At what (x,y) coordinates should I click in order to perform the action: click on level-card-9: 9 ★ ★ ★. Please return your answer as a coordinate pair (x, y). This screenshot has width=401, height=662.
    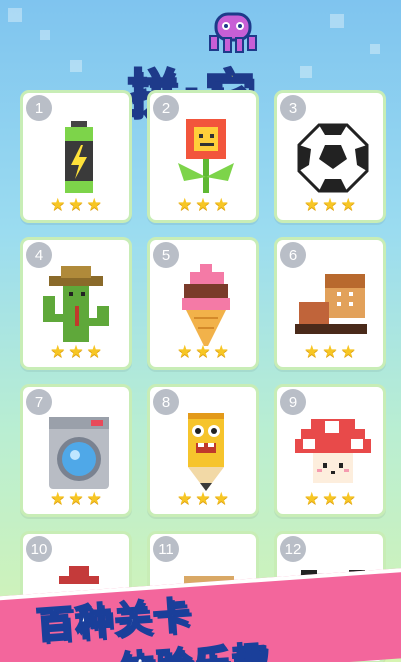
    Looking at the image, I should click on (330, 450).